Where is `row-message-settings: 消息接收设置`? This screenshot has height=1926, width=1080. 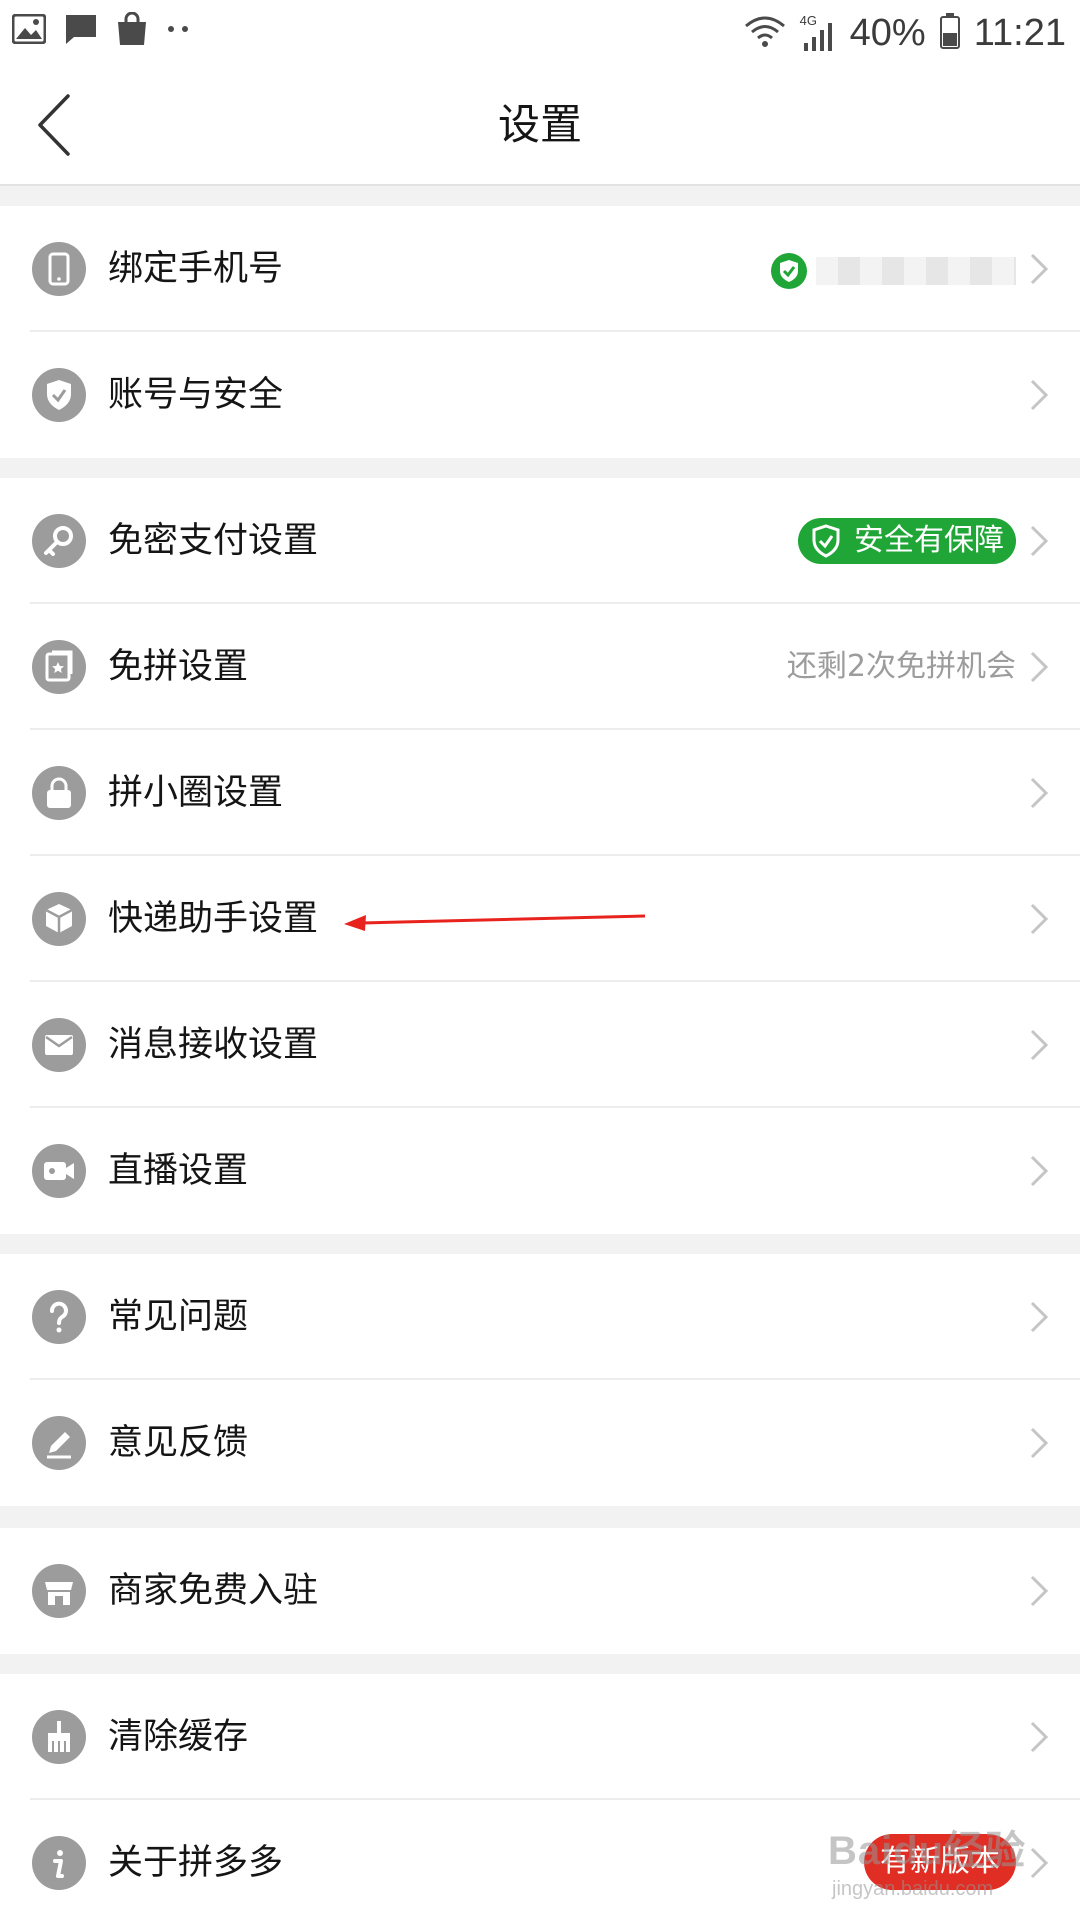 row-message-settings: 消息接收设置 is located at coordinates (540, 1045).